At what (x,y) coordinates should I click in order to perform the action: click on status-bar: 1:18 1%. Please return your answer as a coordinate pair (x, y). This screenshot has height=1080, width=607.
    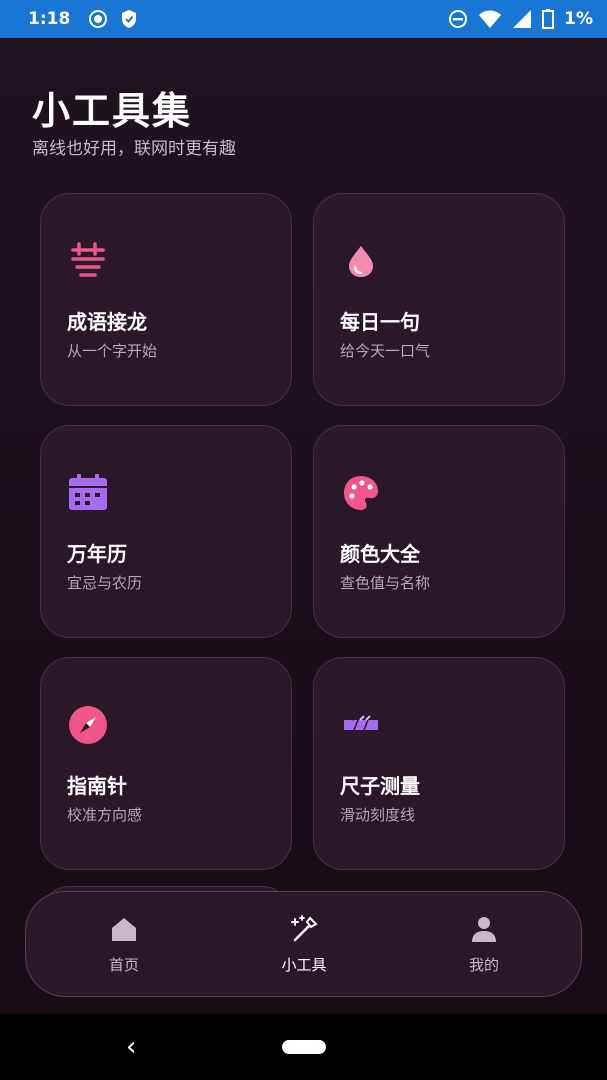
    Looking at the image, I should click on (303, 19).